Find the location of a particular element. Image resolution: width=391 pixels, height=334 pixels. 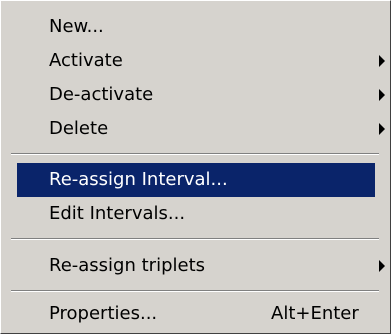

menu-item-reassign-triplets: Re-assign triplets is located at coordinates (201, 266).